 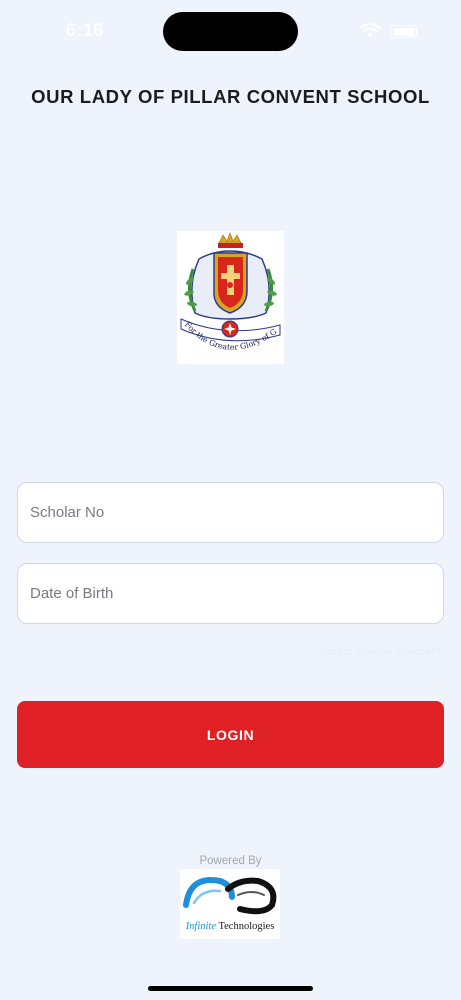 I want to click on company-name: Infinite Technologies, so click(x=230, y=926).